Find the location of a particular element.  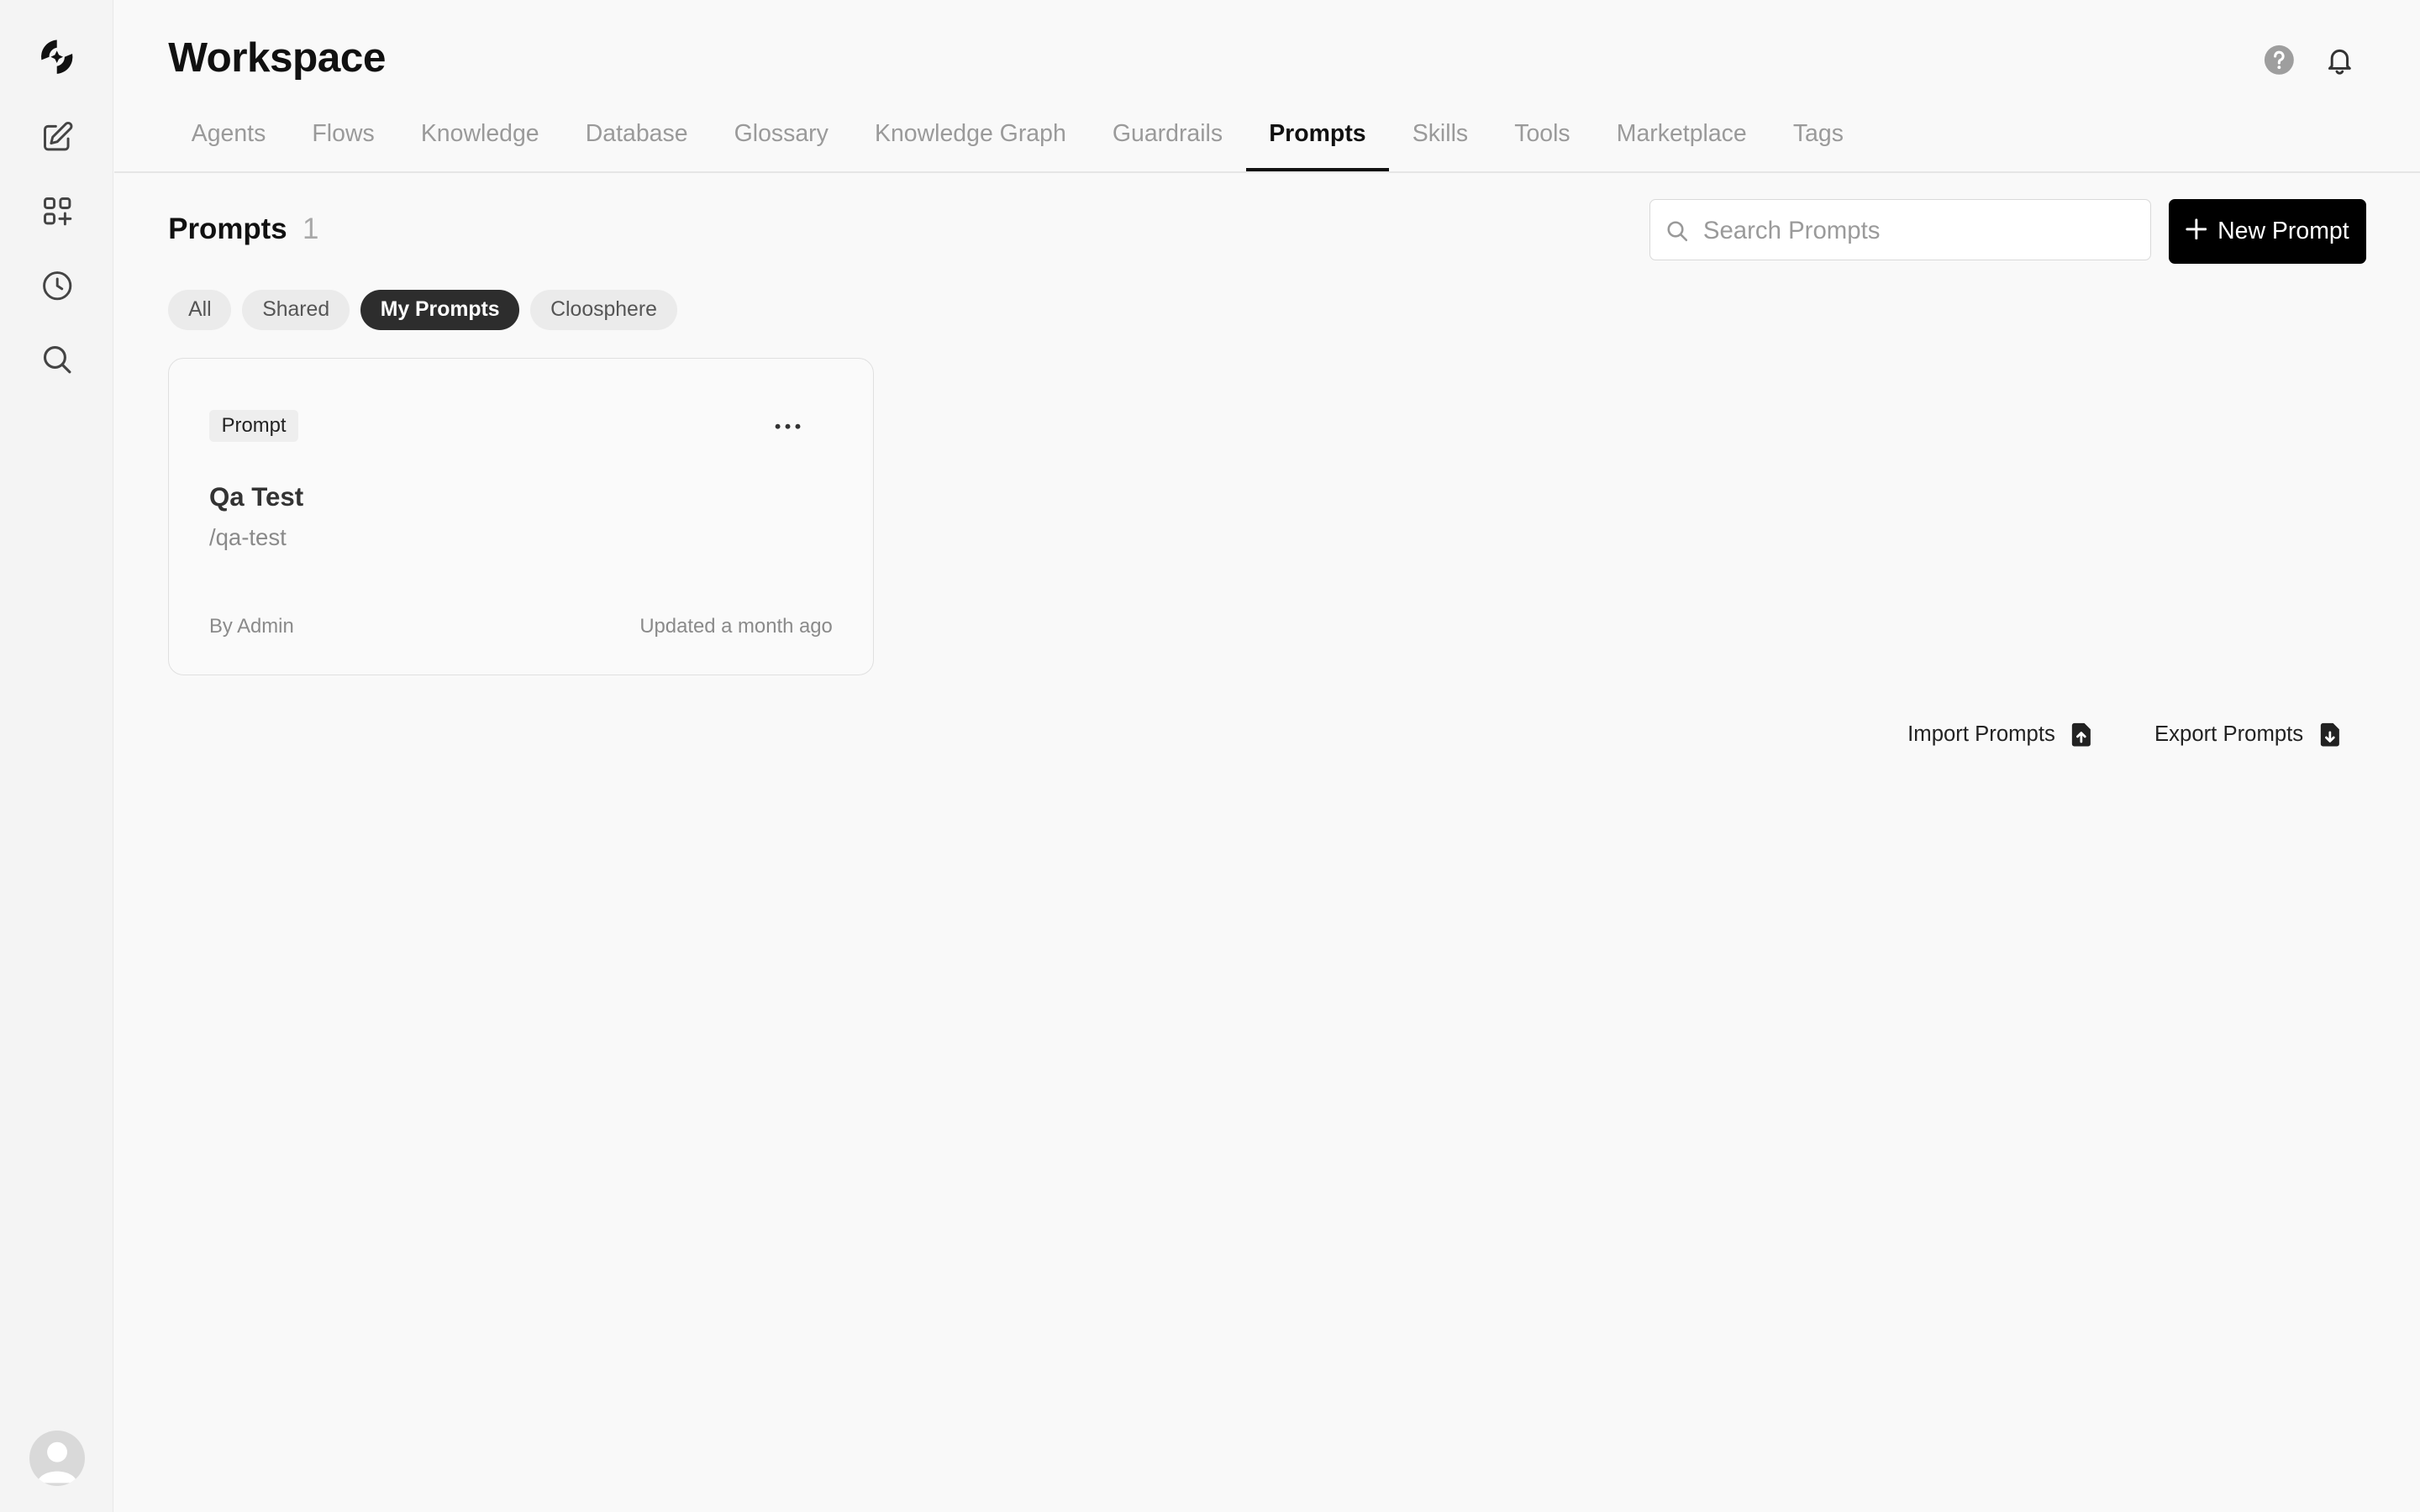

tab-tags: Tags is located at coordinates (1818, 138).